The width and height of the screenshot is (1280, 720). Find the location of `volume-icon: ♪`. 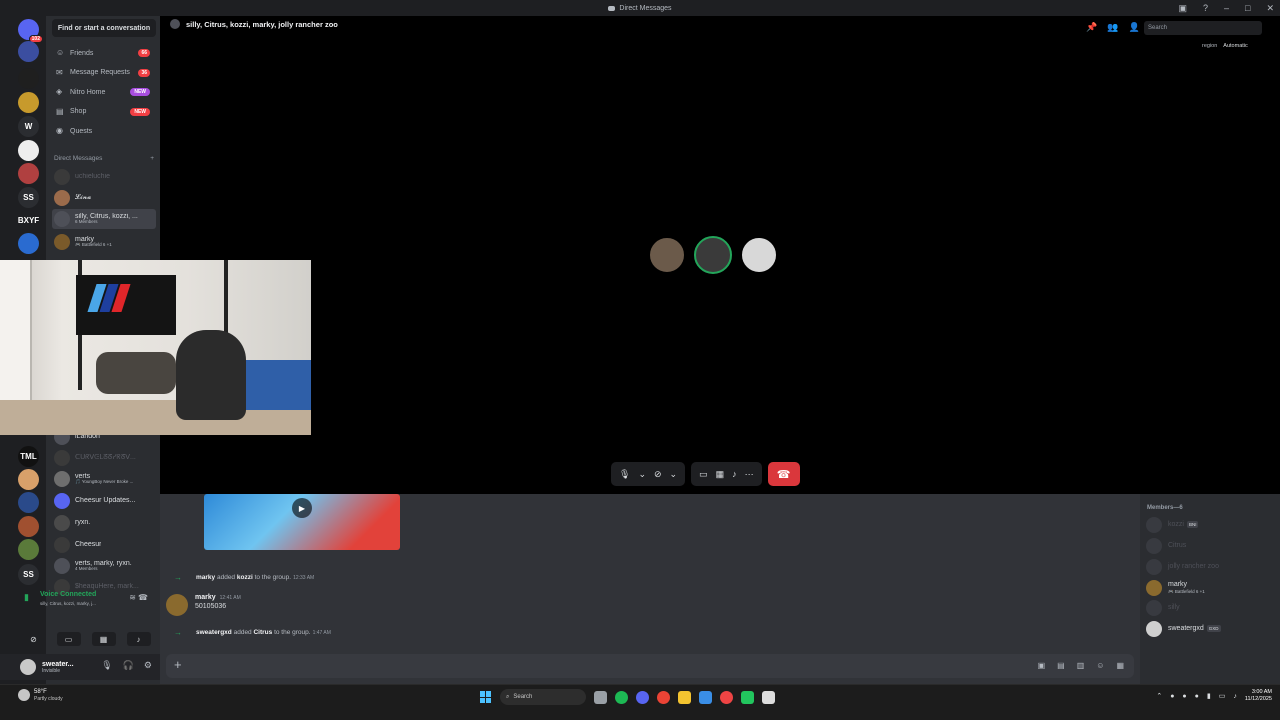

volume-icon: ♪ is located at coordinates (1235, 696).